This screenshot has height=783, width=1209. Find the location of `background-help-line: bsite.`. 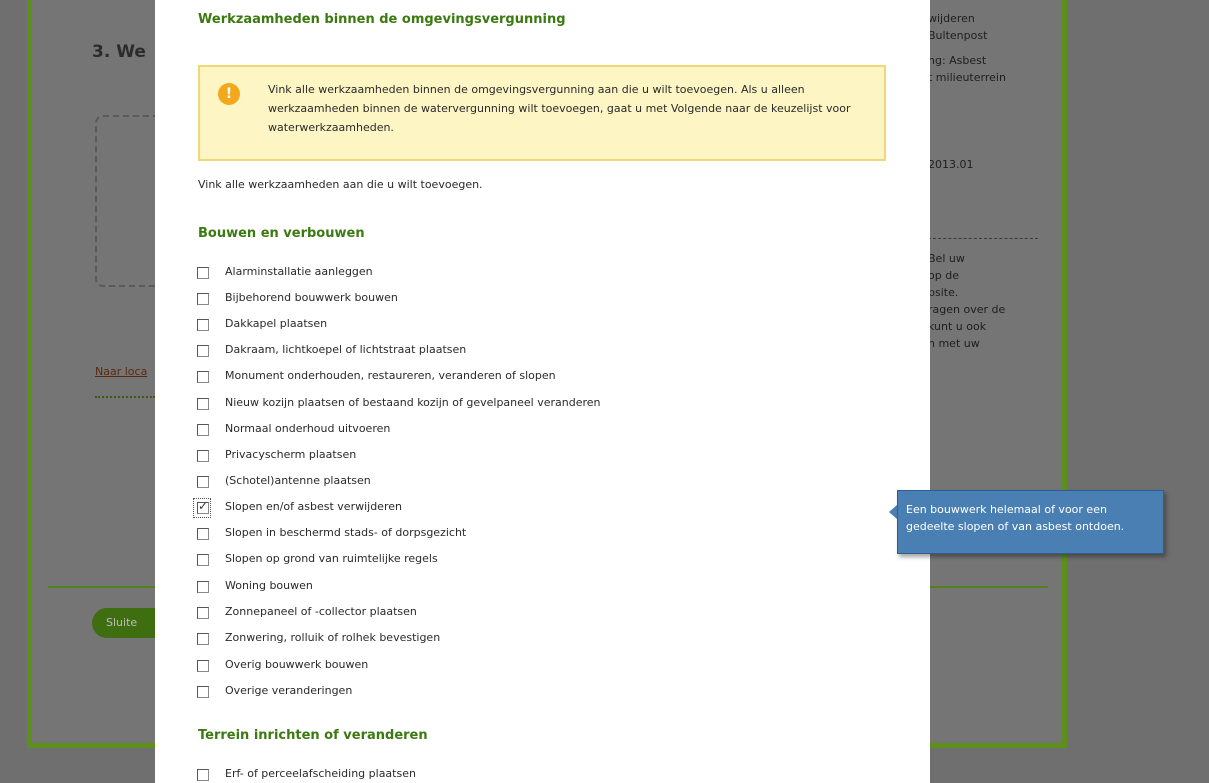

background-help-line: bsite. is located at coordinates (943, 292).